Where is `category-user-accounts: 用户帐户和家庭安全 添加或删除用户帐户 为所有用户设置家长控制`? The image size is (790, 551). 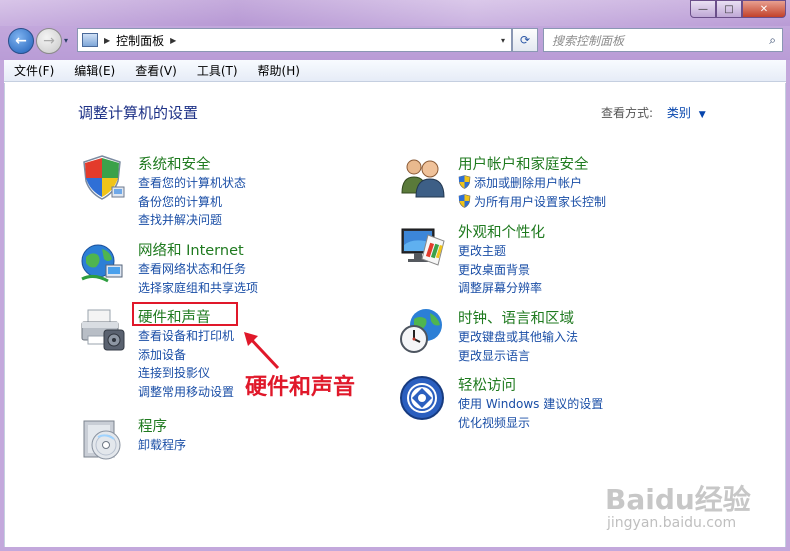
category-user-accounts: 用户帐户和家庭安全 添加或删除用户帐户 为所有用户设置家长控制 is located at coordinates (548, 182).